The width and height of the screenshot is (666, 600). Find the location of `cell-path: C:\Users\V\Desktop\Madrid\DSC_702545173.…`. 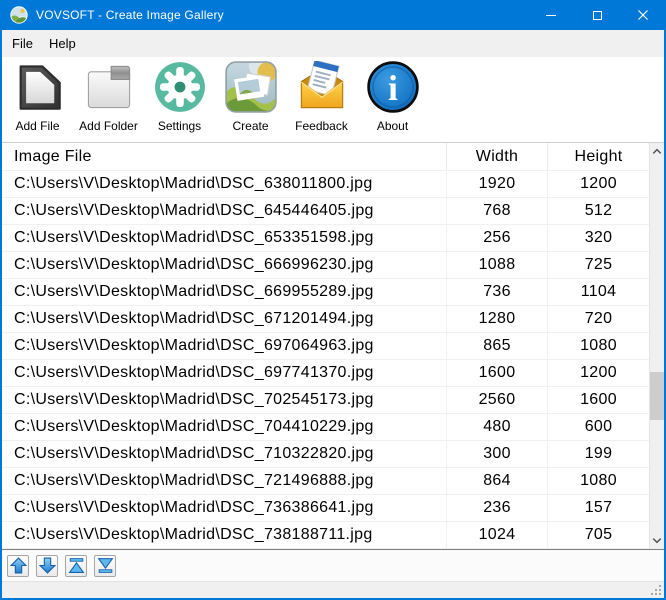

cell-path: C:\Users\V\Desktop\Madrid\DSC_702545173.… is located at coordinates (224, 400).